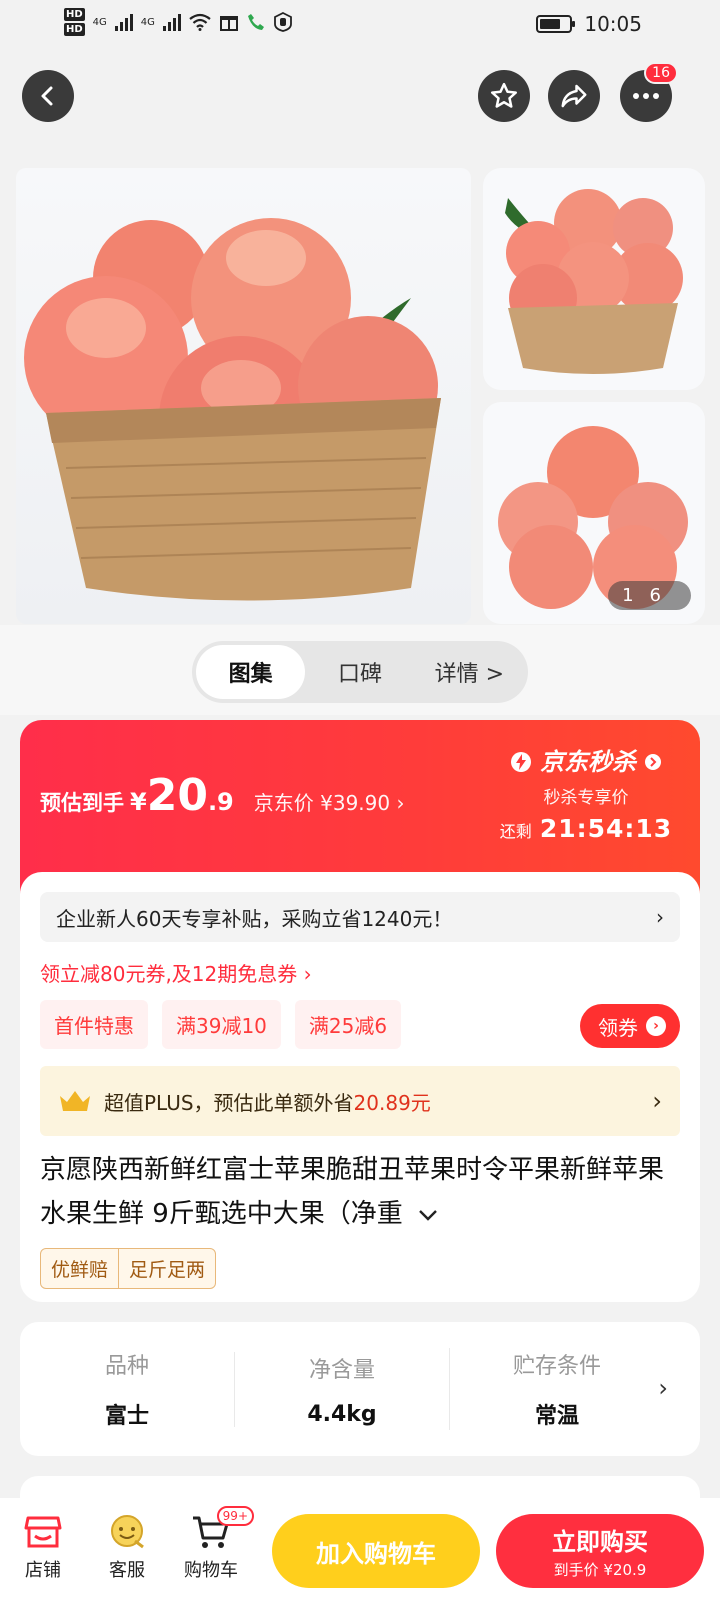 The image size is (720, 1600). I want to click on apple-basket-thumbnail, so click(594, 281).